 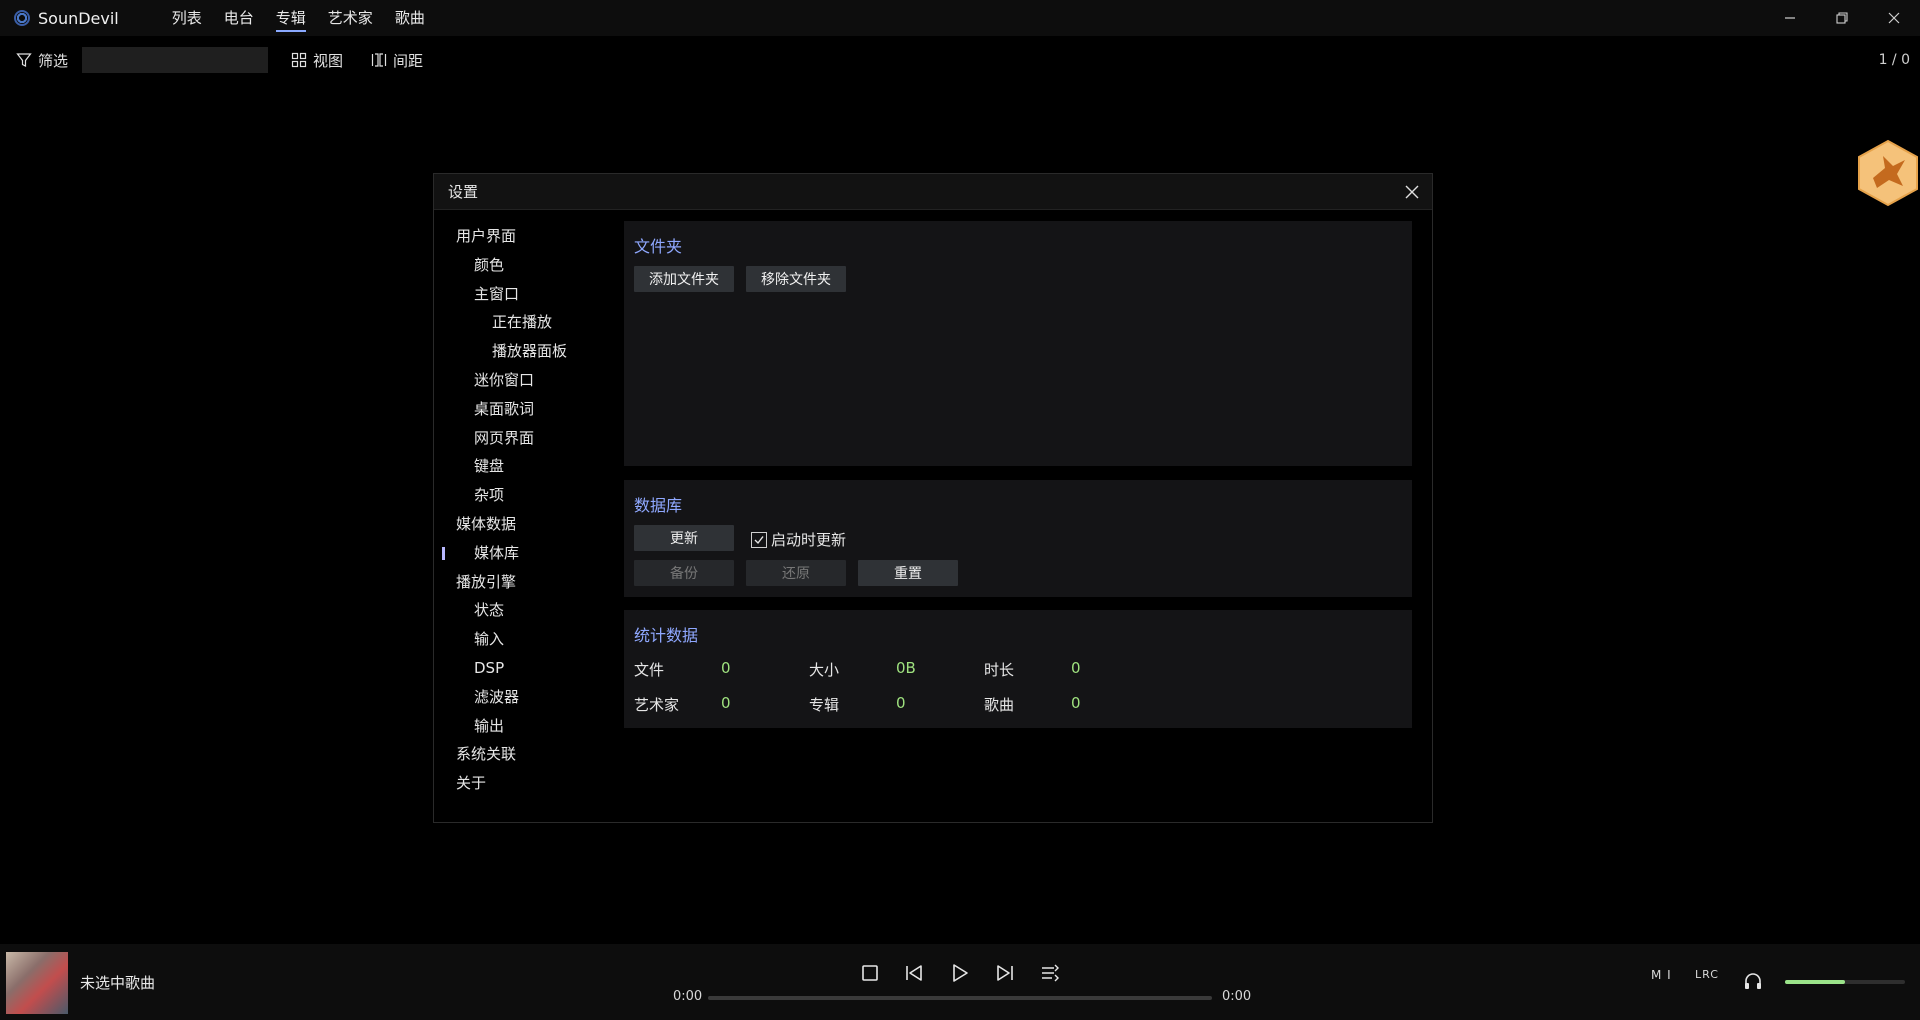 I want to click on main-nav: 列表 电台 专辑 艺术家 歌曲, so click(x=298, y=18).